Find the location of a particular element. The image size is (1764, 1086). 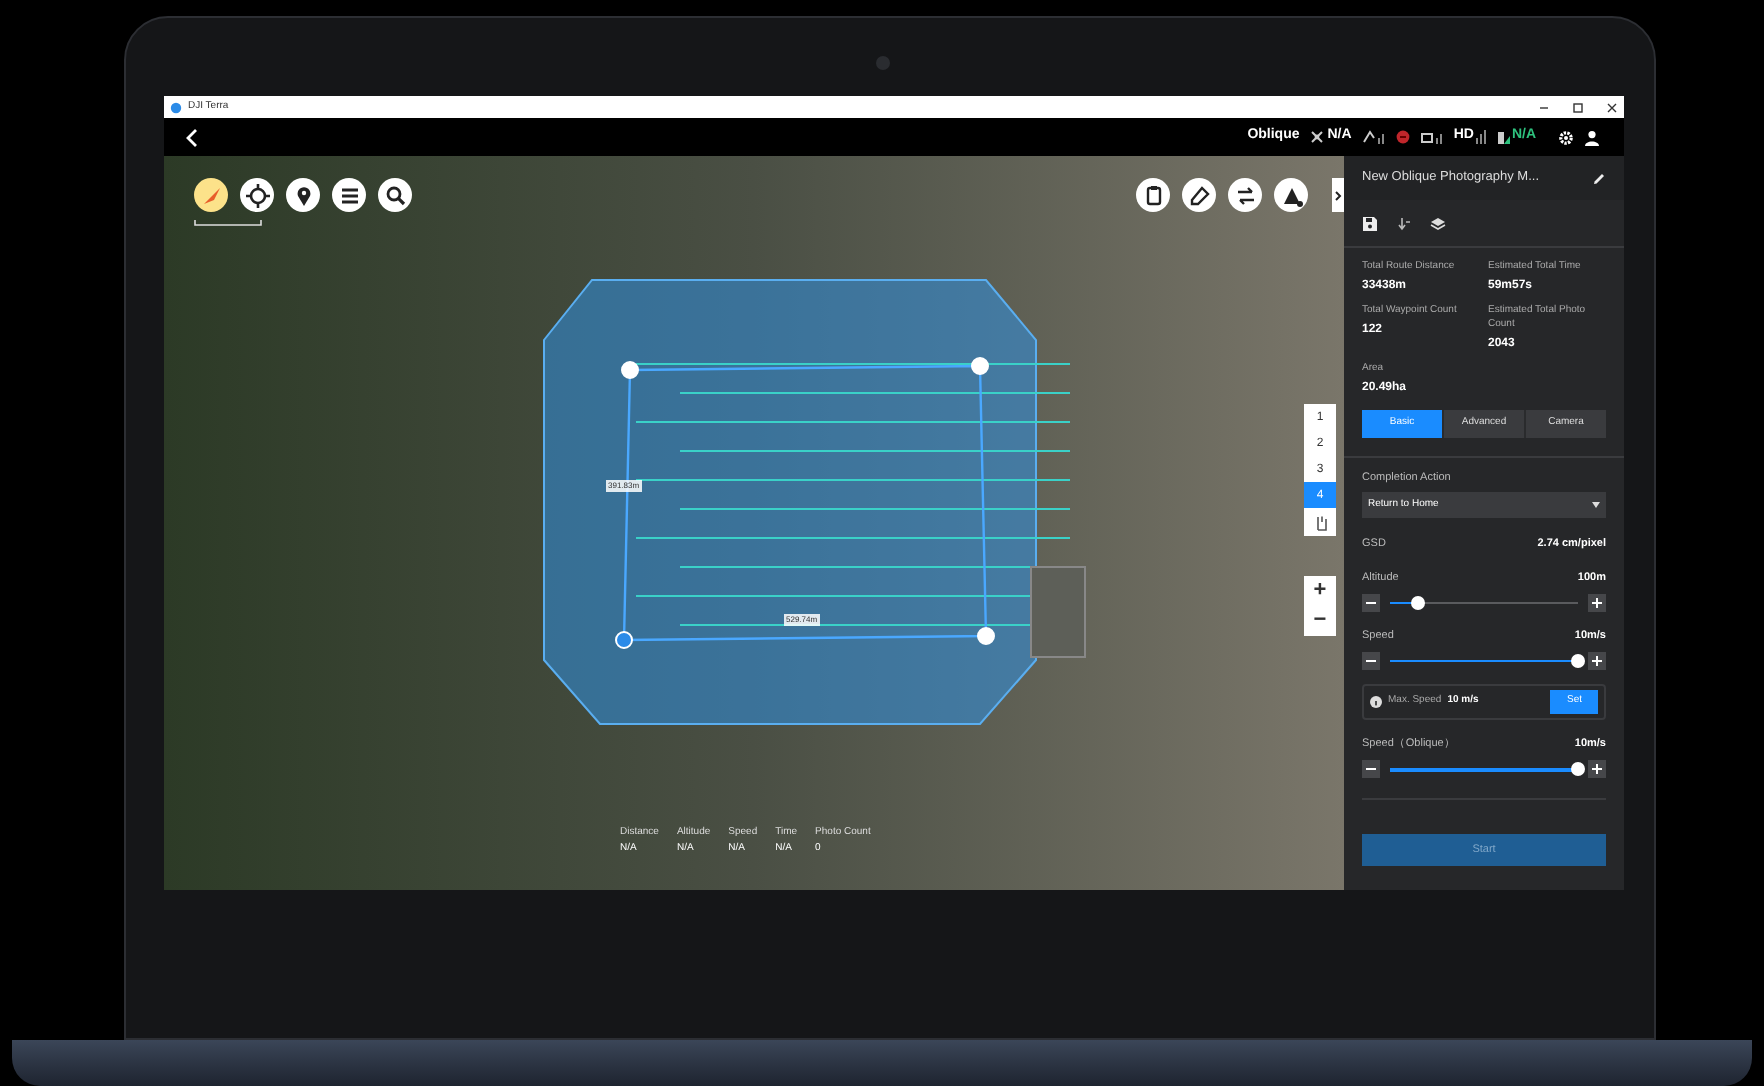

remote-signal-icon is located at coordinates (1373, 137).